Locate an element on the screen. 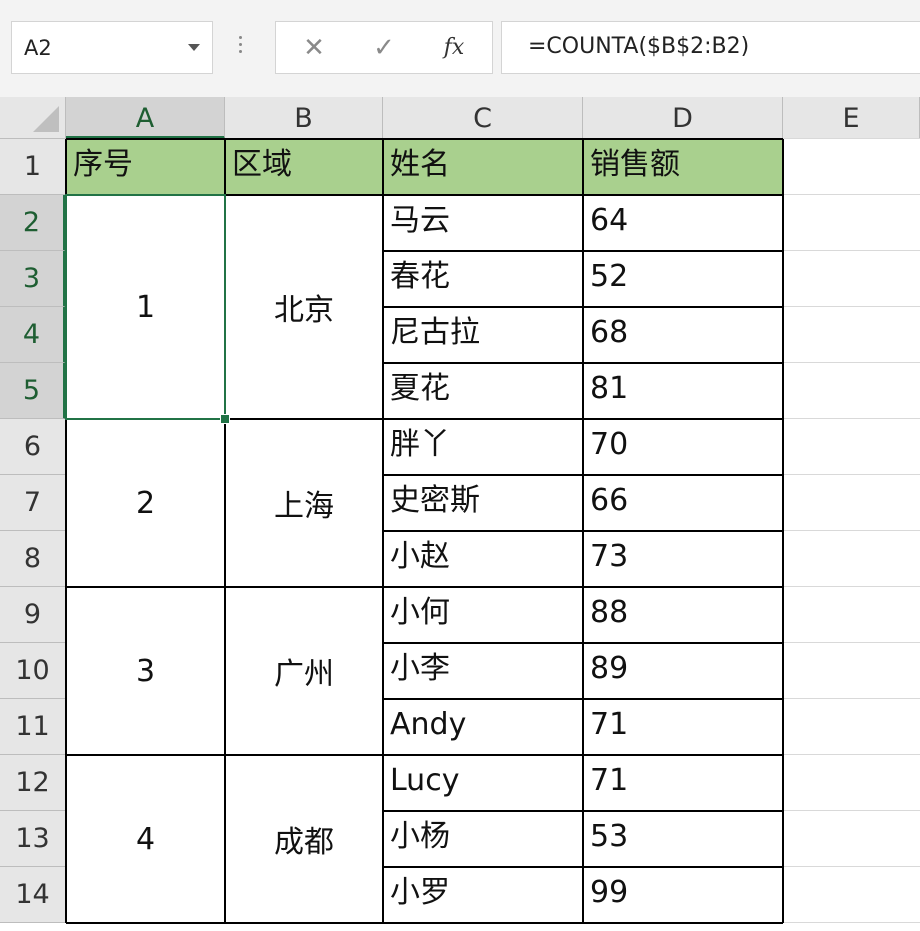 This screenshot has width=920, height=931. sales-cell: 88 is located at coordinates (683, 615).